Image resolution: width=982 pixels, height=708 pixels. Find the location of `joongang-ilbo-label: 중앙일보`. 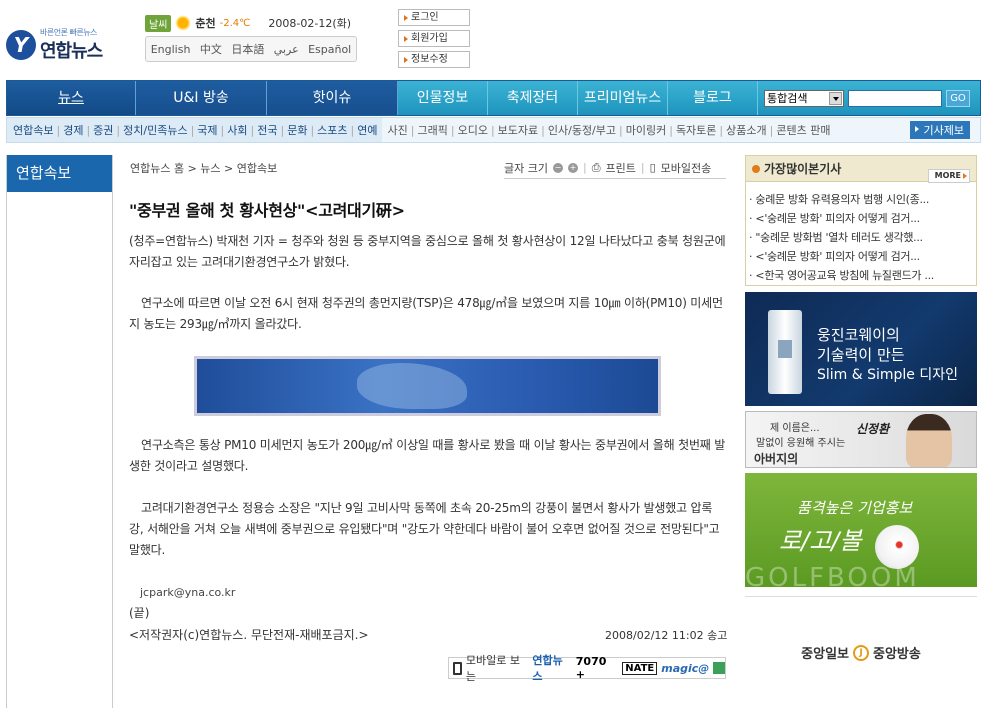

joongang-ilbo-label: 중앙일보 is located at coordinates (825, 654).